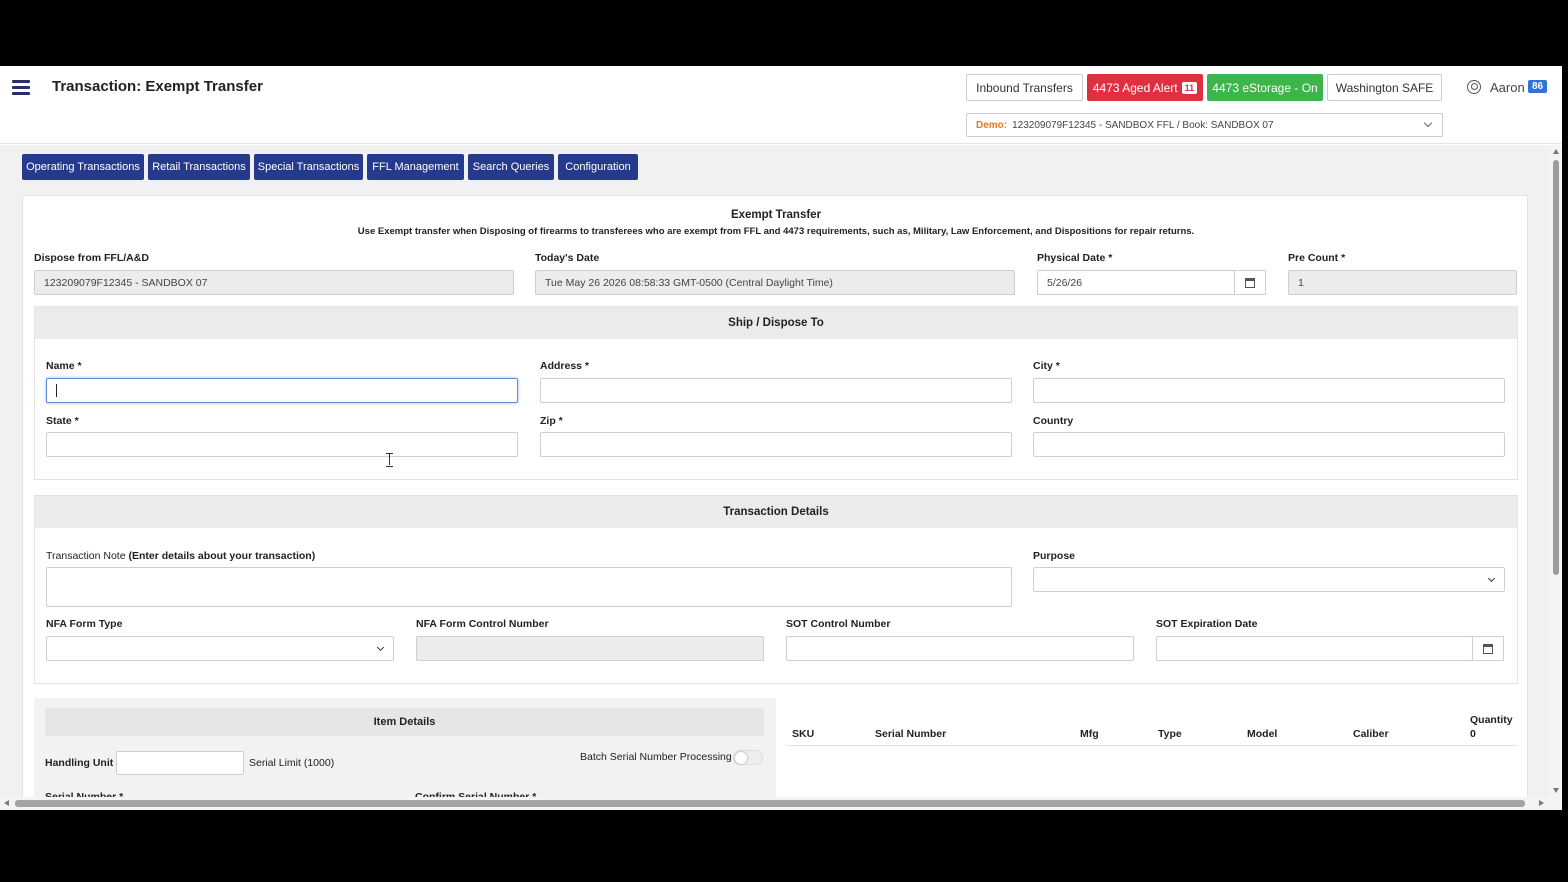  I want to click on item-details-header: Item Details, so click(404, 722).